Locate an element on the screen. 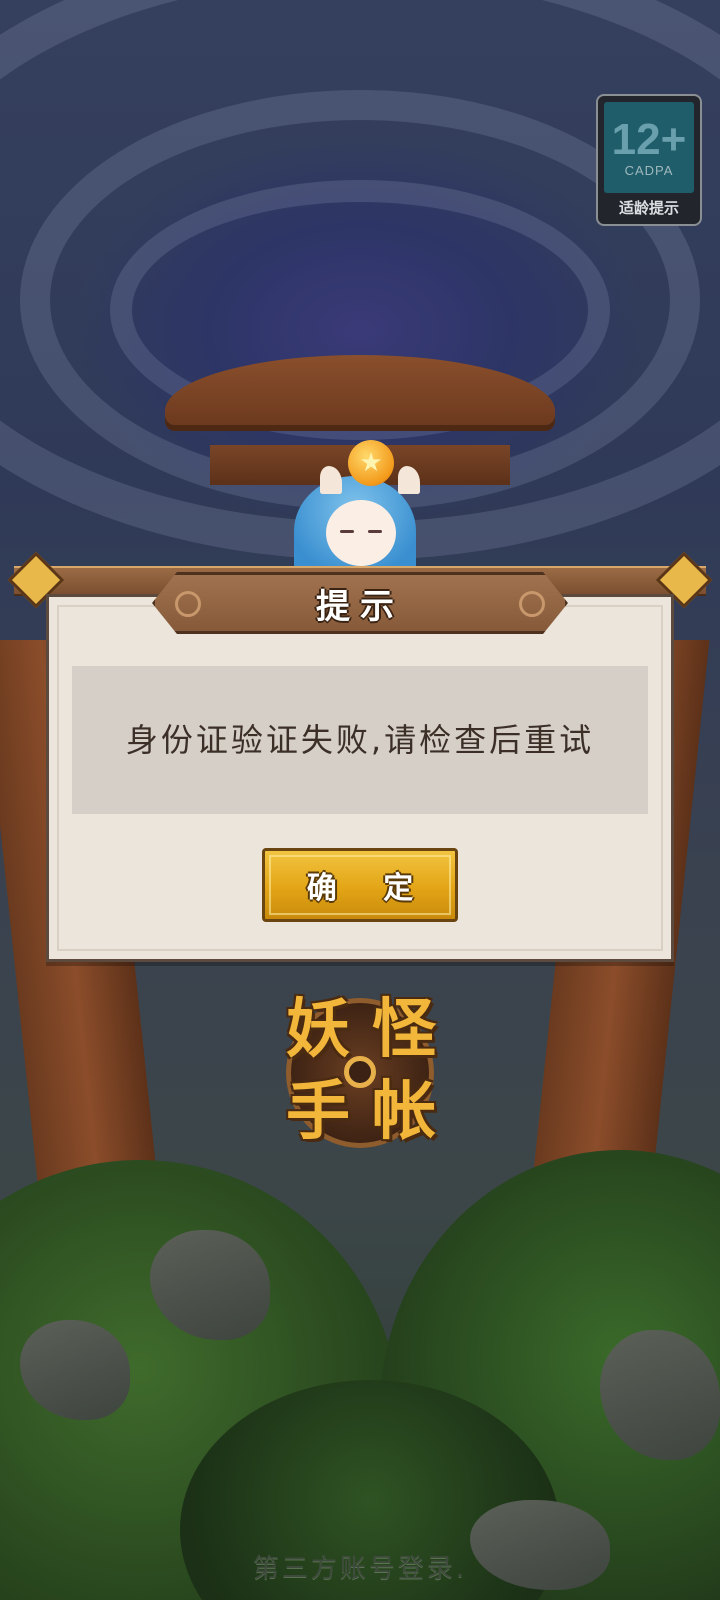 This screenshot has height=1600, width=720. dialog-title-plate: 提示 is located at coordinates (360, 603).